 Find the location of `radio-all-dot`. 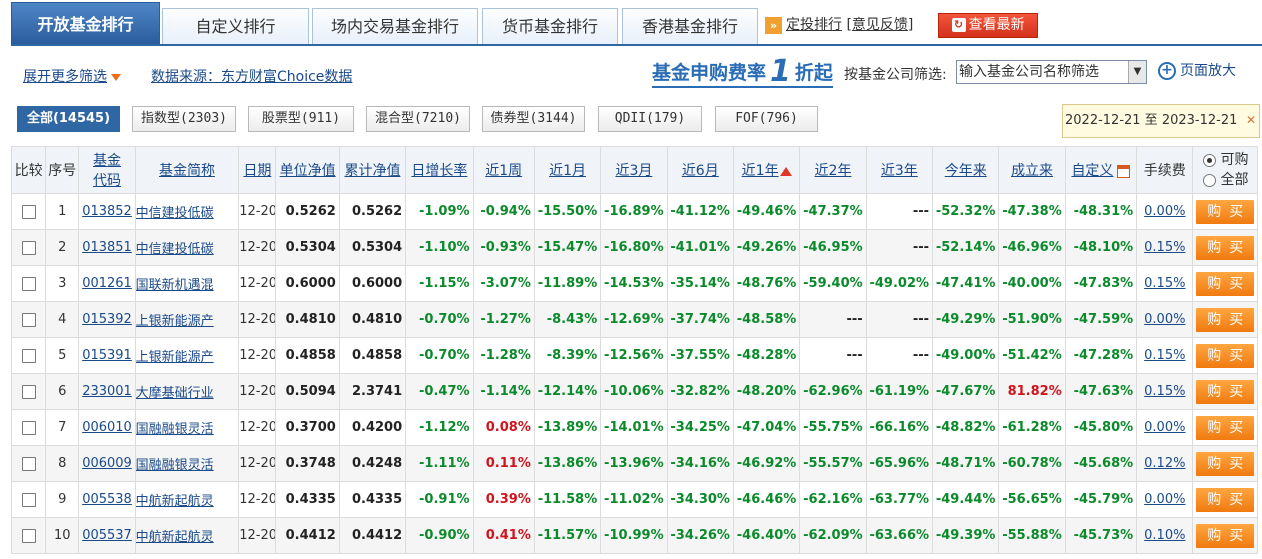

radio-all-dot is located at coordinates (1210, 180).